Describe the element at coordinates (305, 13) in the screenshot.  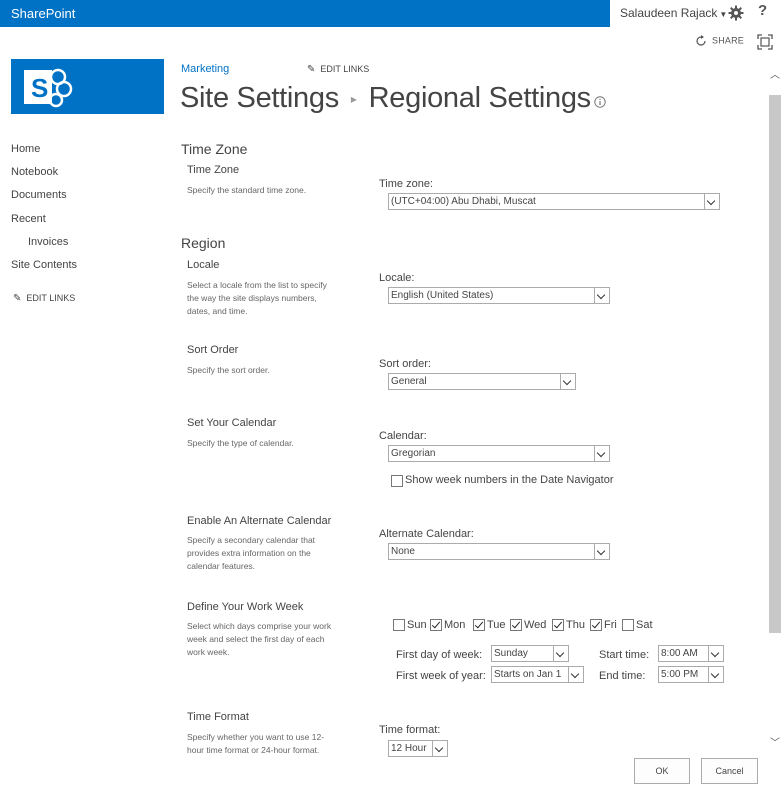
I see `brand-link: SharePoint` at that location.